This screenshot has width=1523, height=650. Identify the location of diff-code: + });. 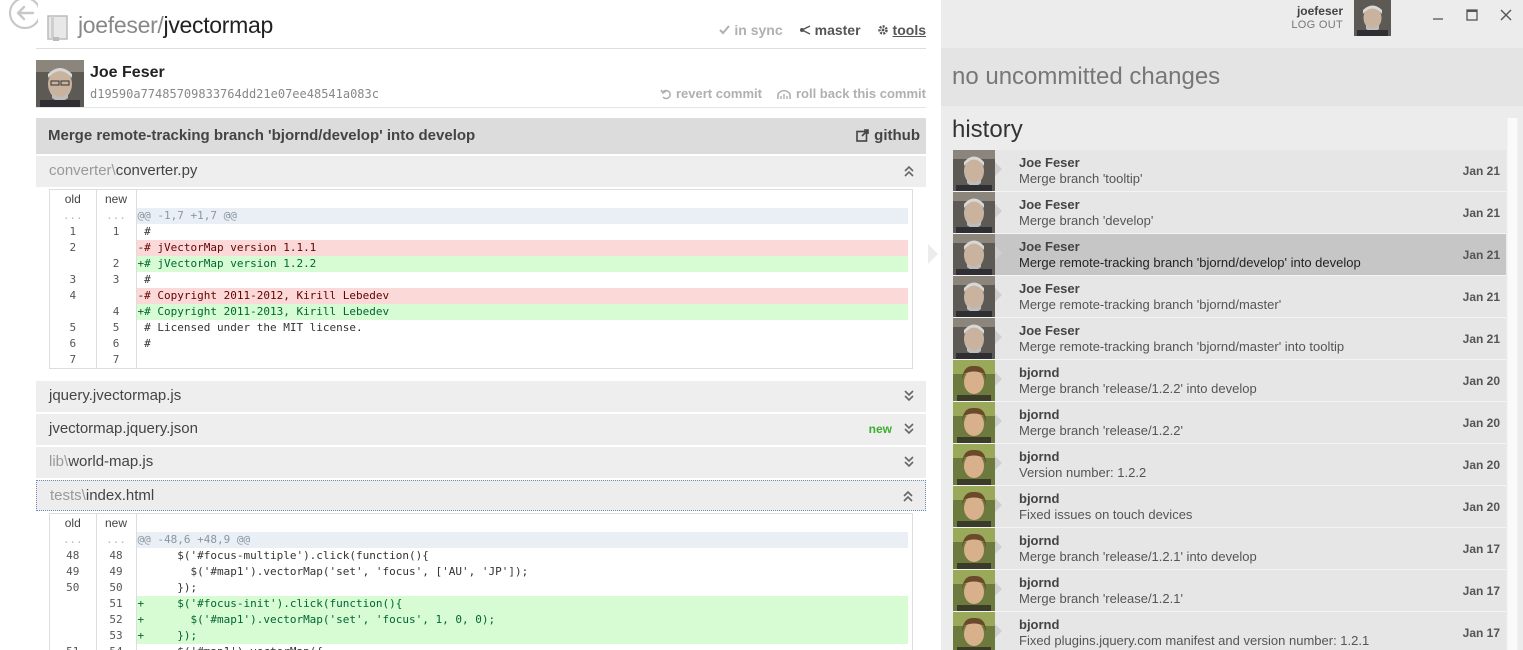
(522, 636).